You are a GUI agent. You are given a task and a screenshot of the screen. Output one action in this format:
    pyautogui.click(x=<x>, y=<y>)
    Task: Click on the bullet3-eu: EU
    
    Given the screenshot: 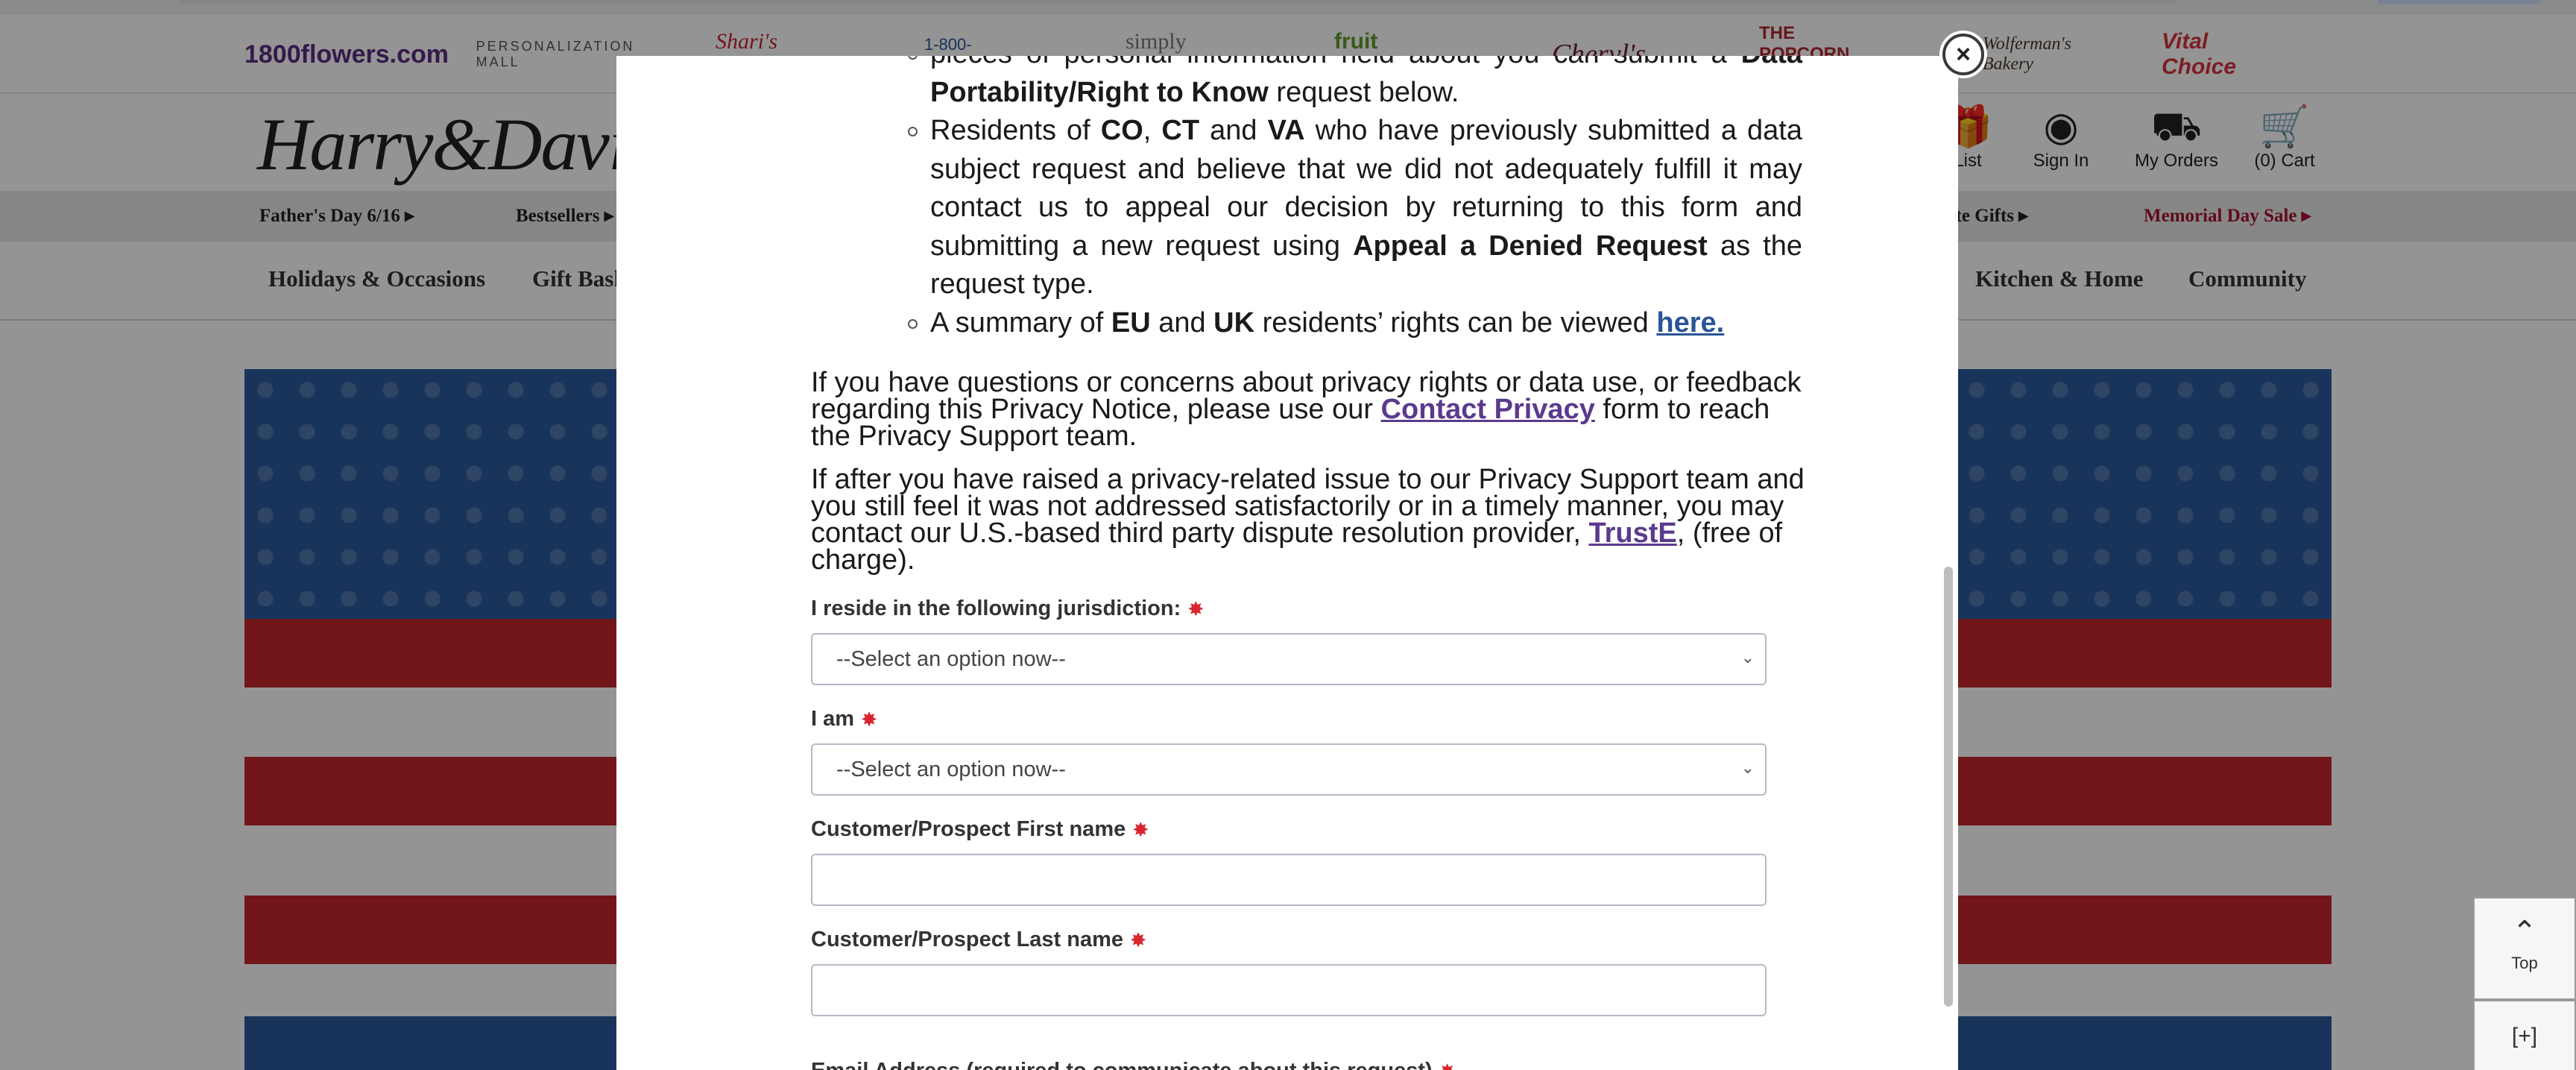 What is the action you would take?
    pyautogui.click(x=1131, y=322)
    